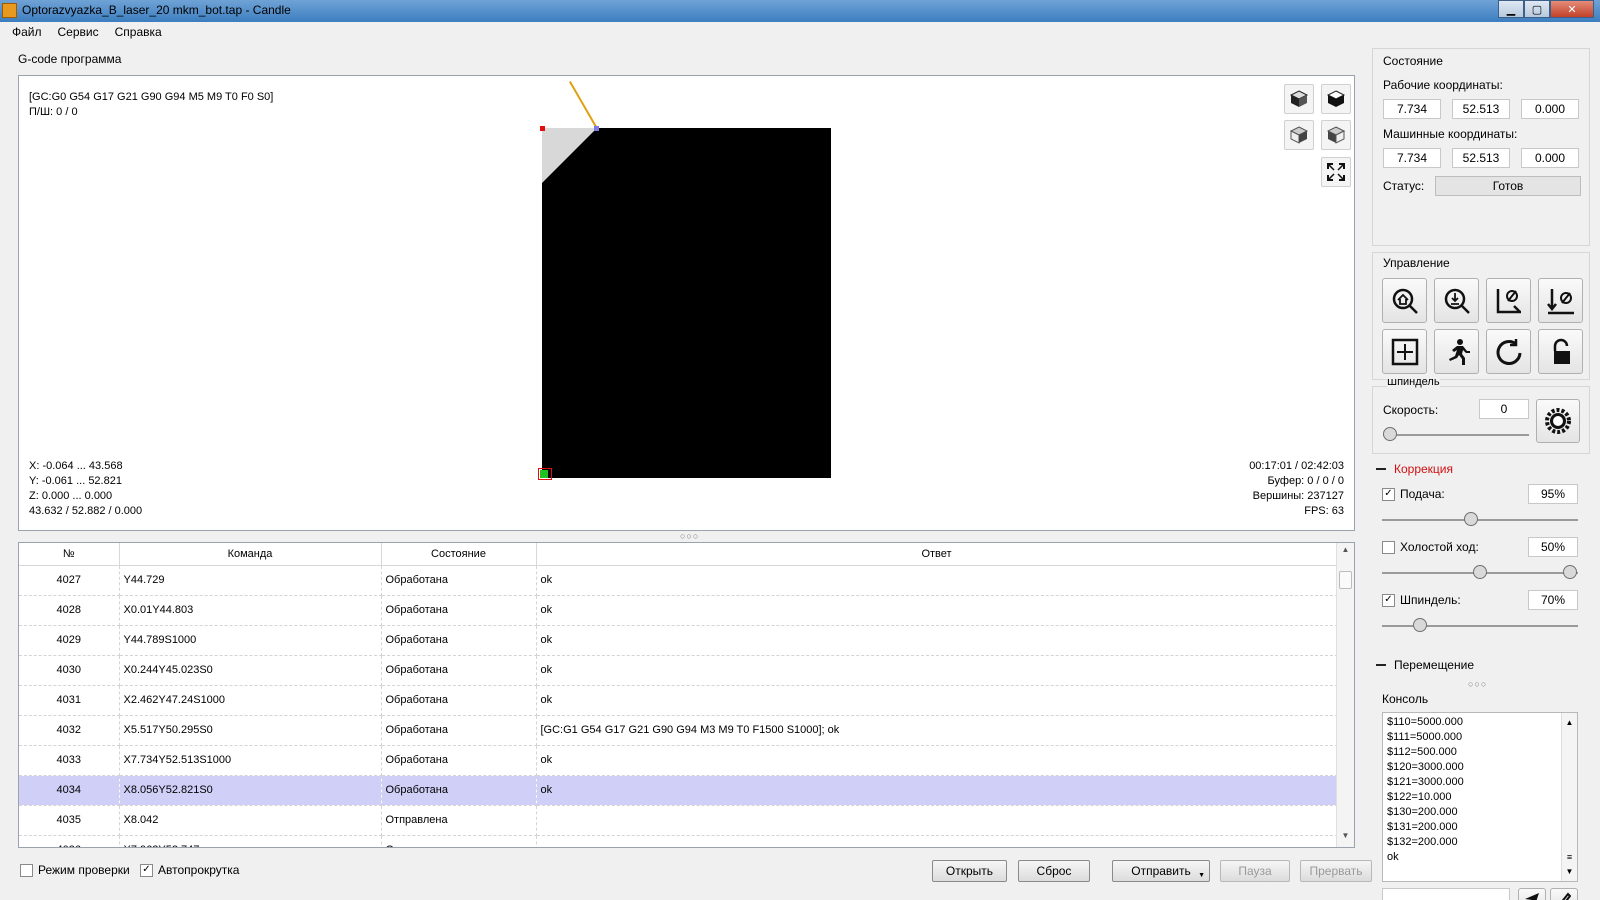 This screenshot has width=1600, height=900. Describe the element at coordinates (26, 870) in the screenshot. I see `check-mode-box` at that location.